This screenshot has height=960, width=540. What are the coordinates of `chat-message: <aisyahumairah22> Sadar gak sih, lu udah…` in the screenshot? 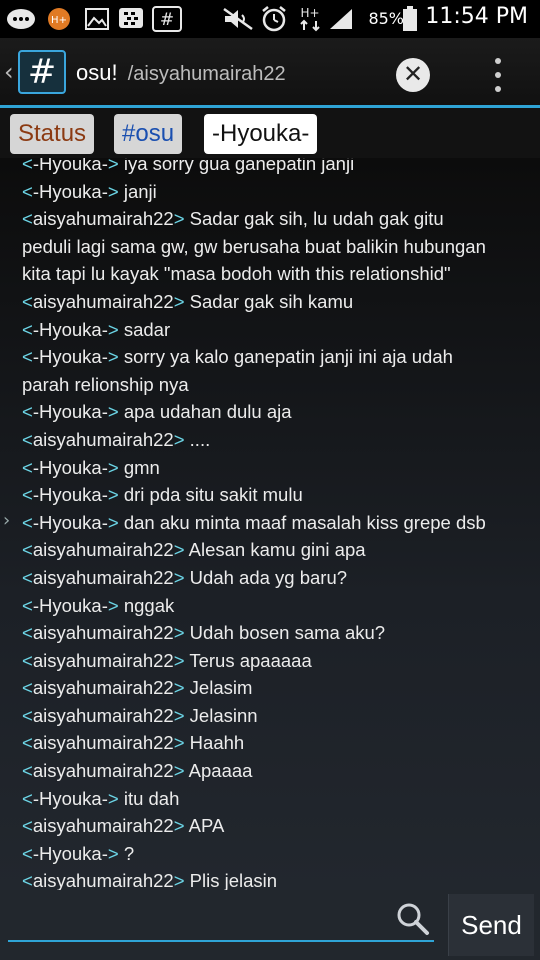 It's located at (272, 219).